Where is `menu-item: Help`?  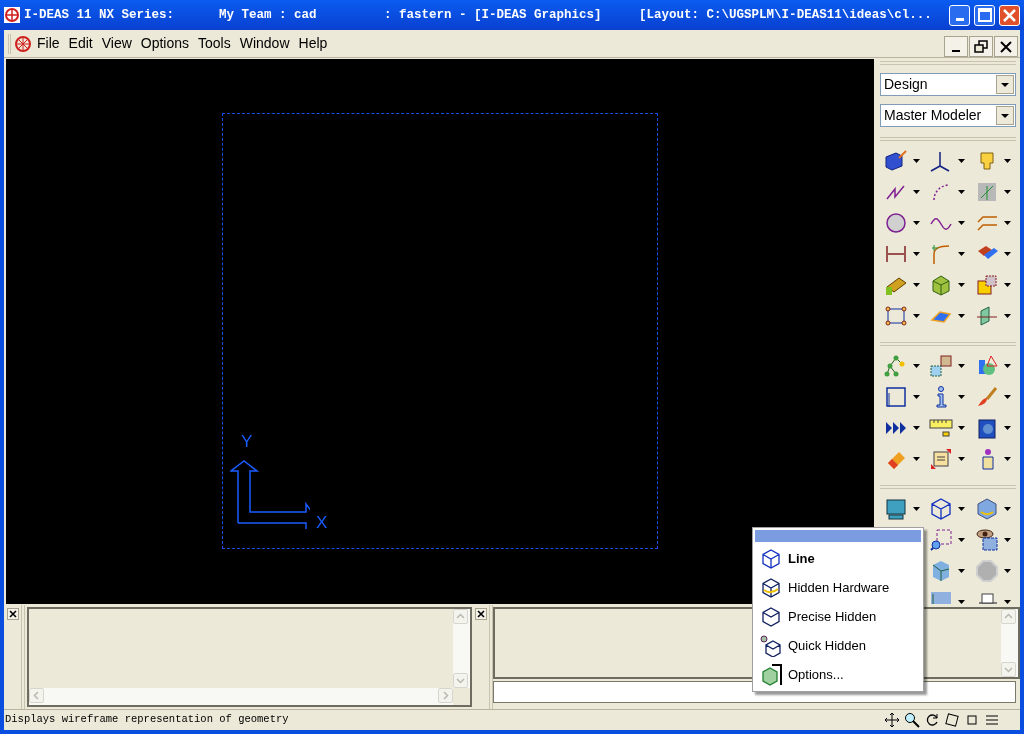 menu-item: Help is located at coordinates (313, 43).